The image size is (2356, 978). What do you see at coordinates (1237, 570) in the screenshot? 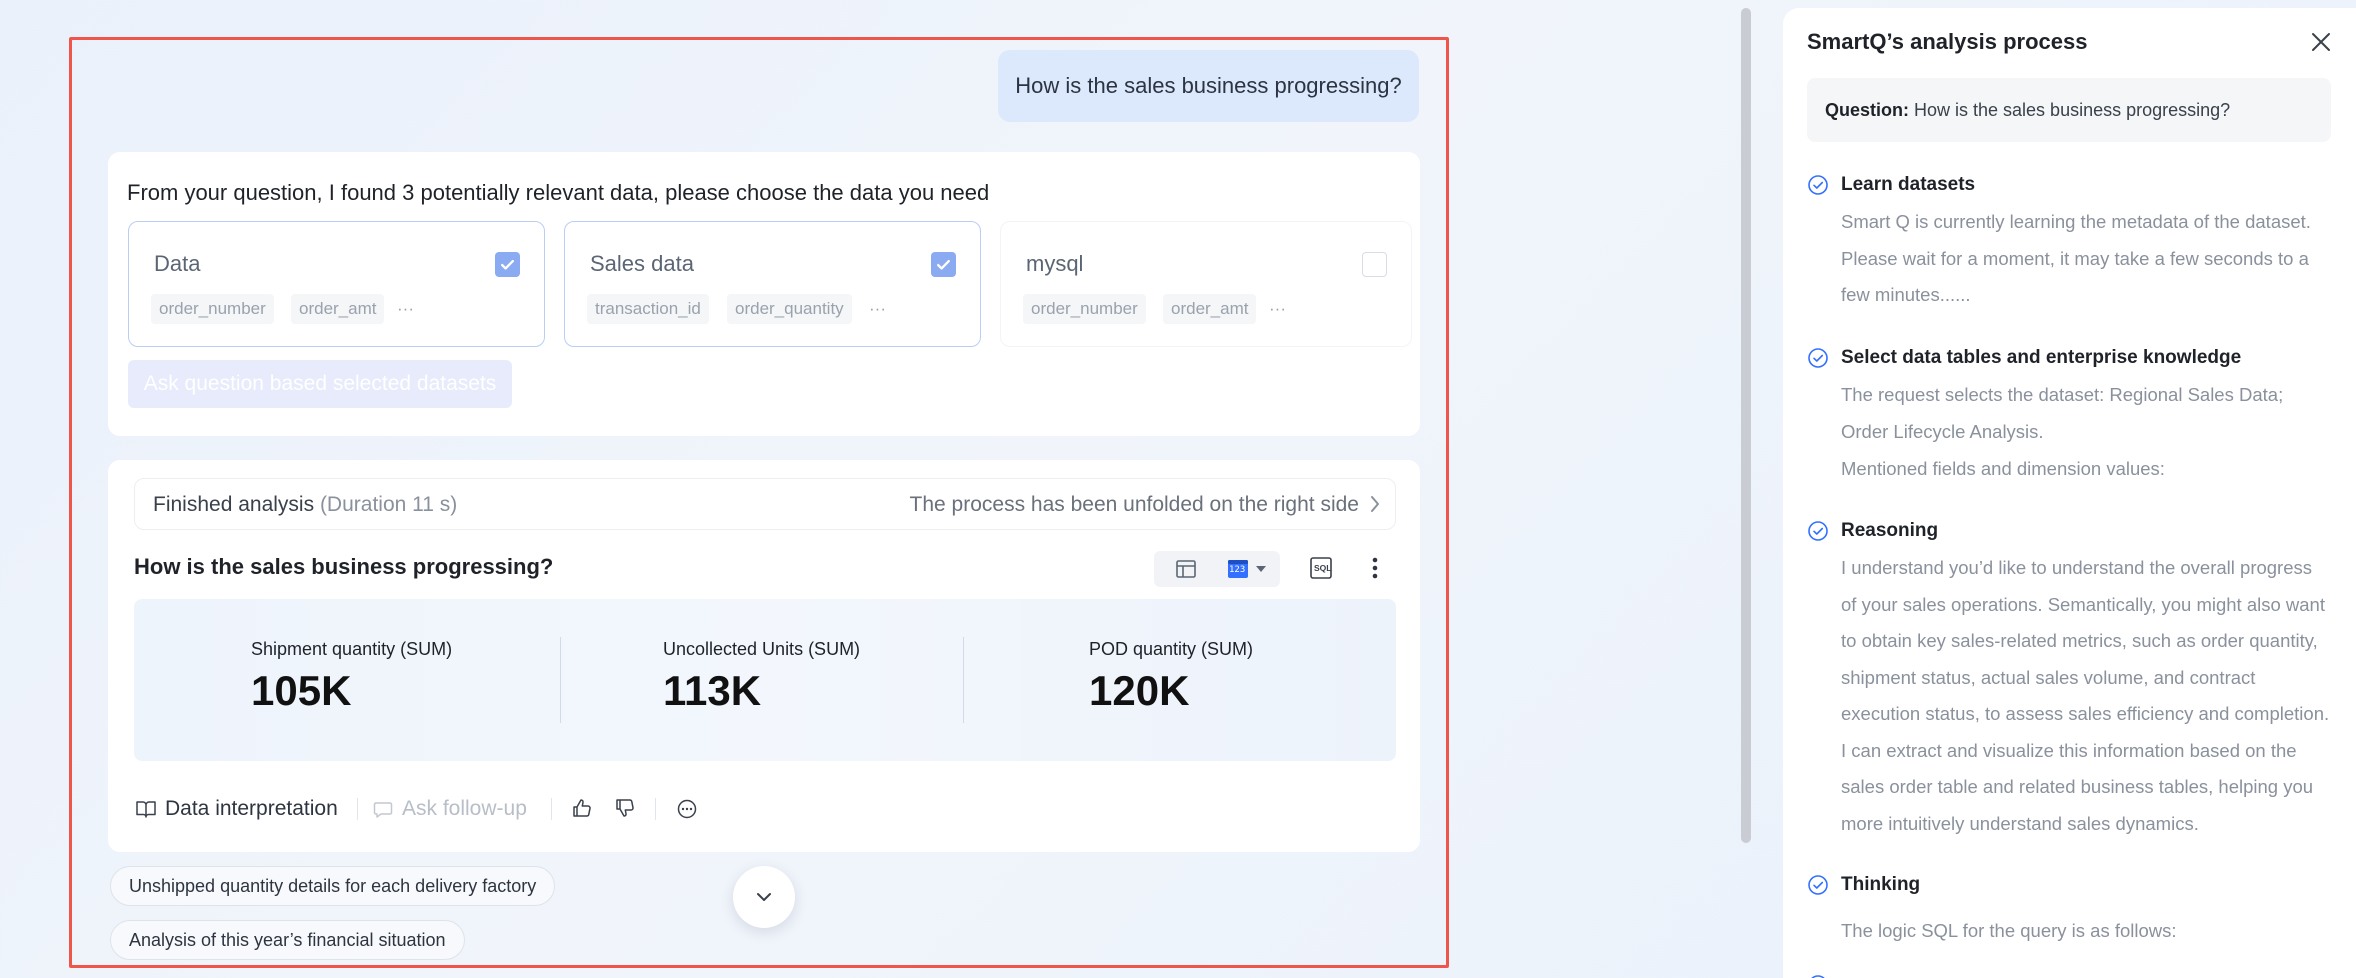
I see `kpi-card-icon-text: 123` at bounding box center [1237, 570].